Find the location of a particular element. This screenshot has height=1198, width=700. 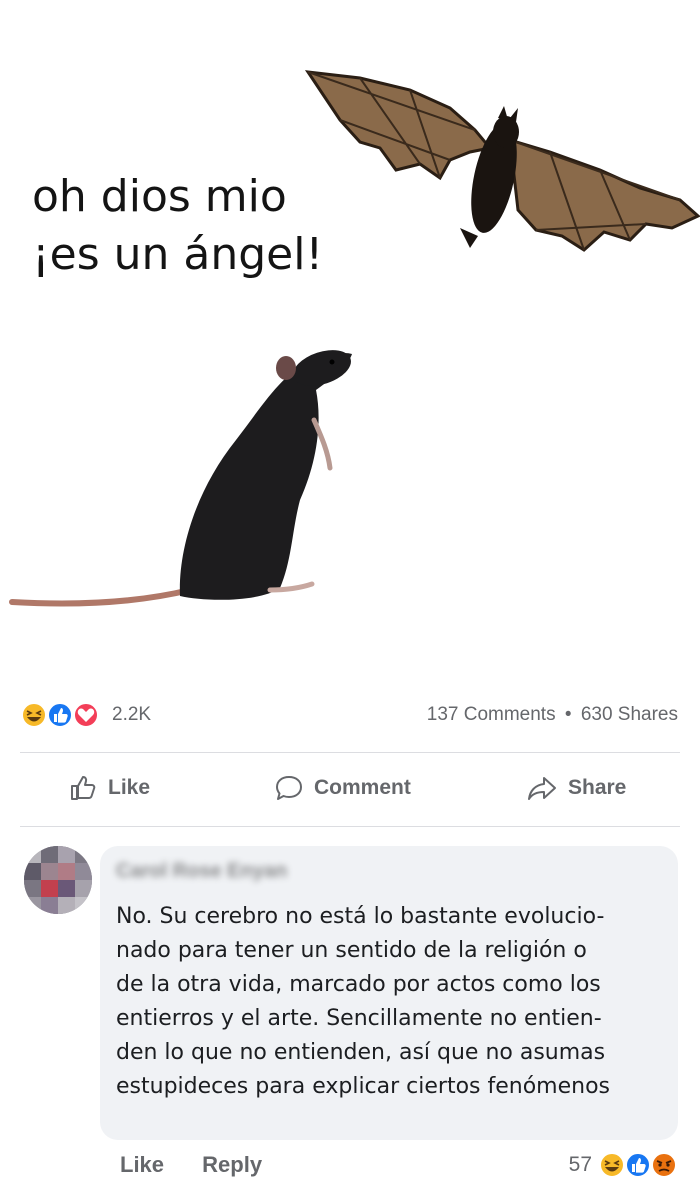

divider-bottom is located at coordinates (350, 826).